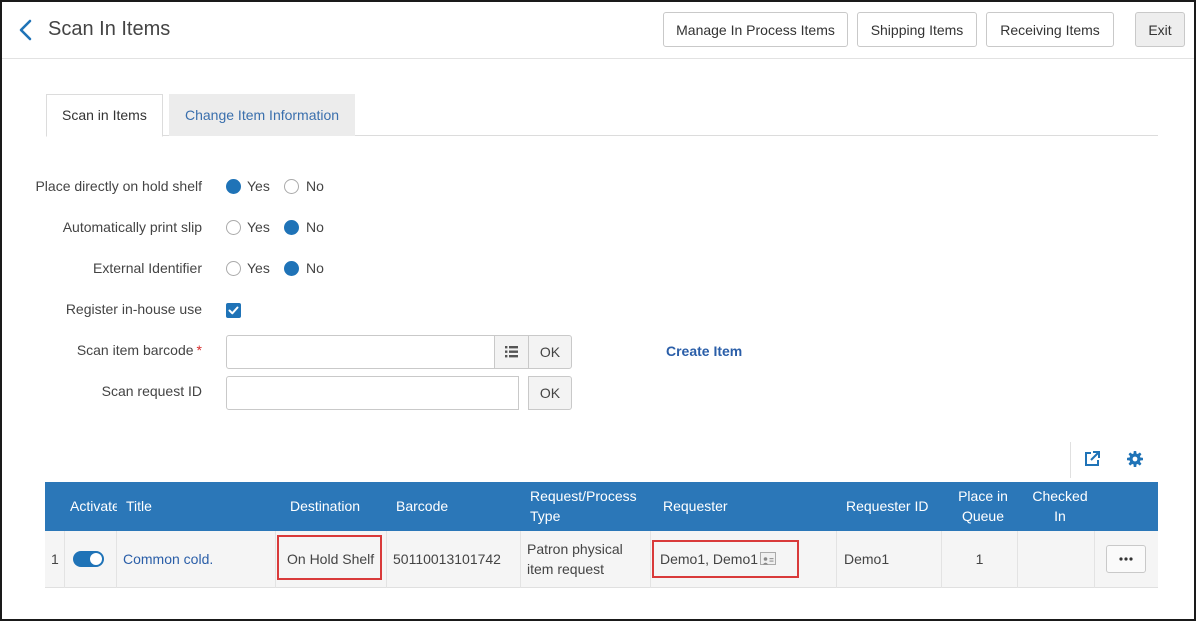 Image resolution: width=1196 pixels, height=621 pixels. What do you see at coordinates (315, 186) in the screenshot?
I see `hold-shelf-no-label: No` at bounding box center [315, 186].